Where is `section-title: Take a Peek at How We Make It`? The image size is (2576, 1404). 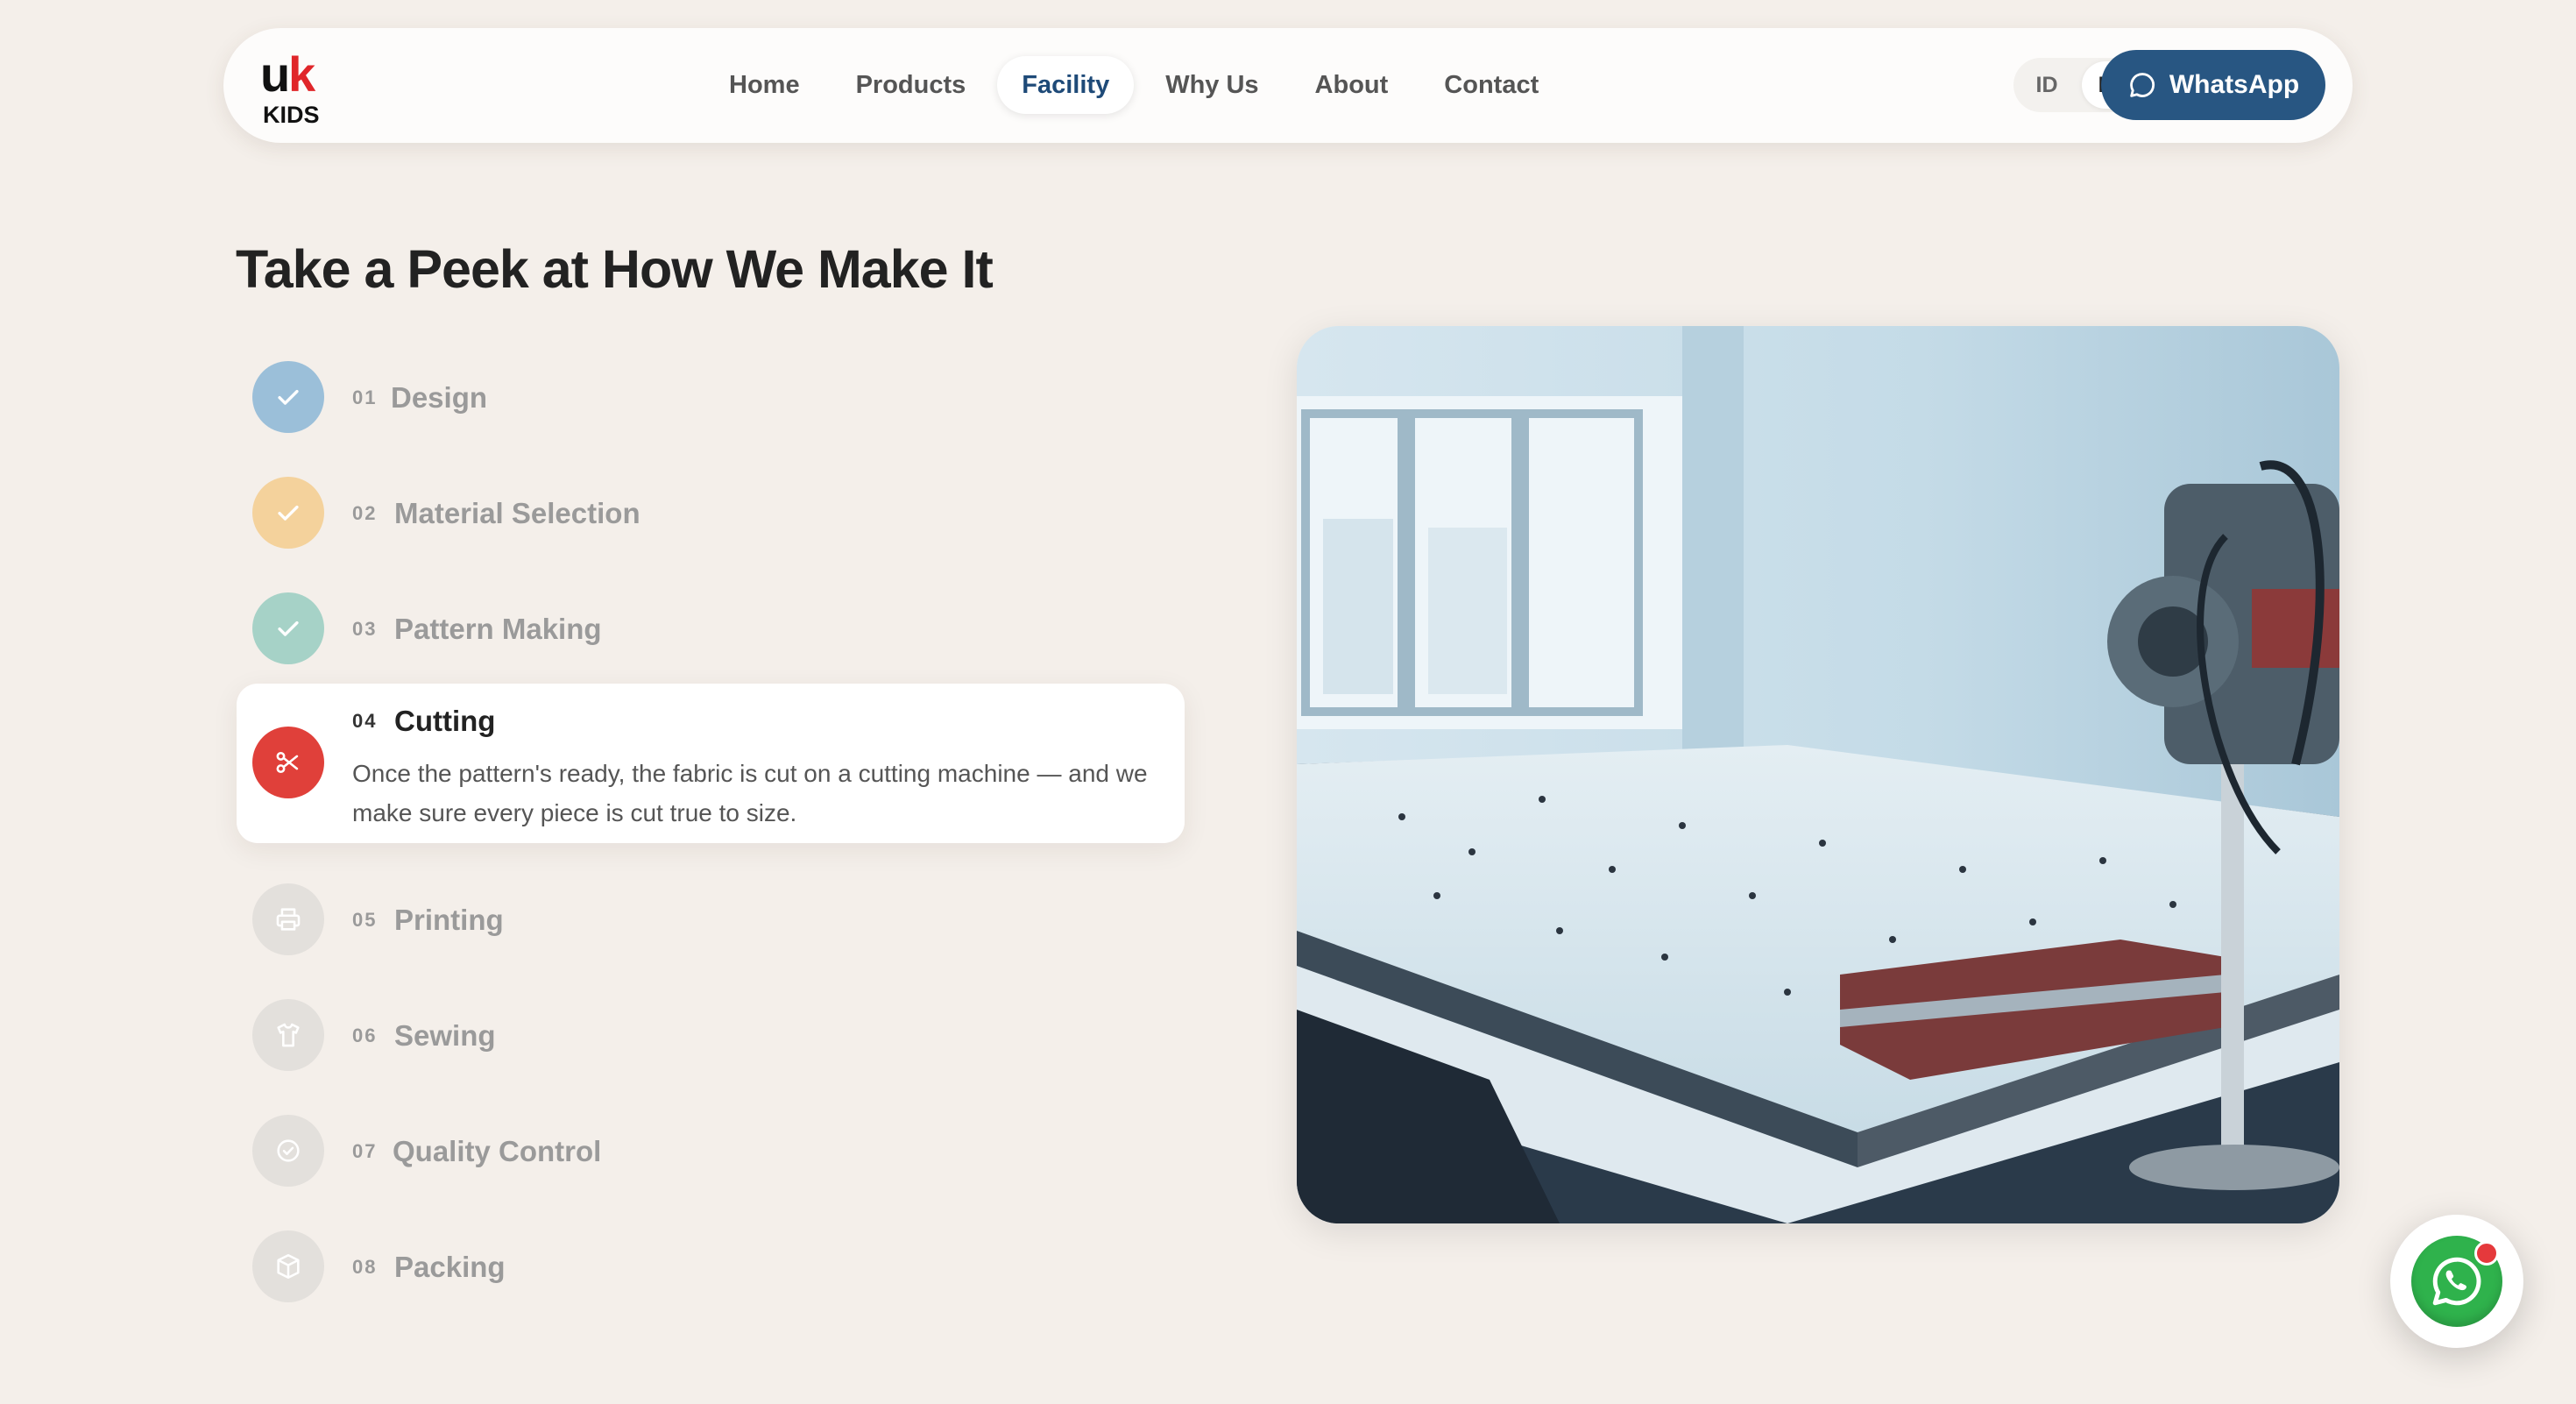 section-title: Take a Peek at How We Make It is located at coordinates (615, 269).